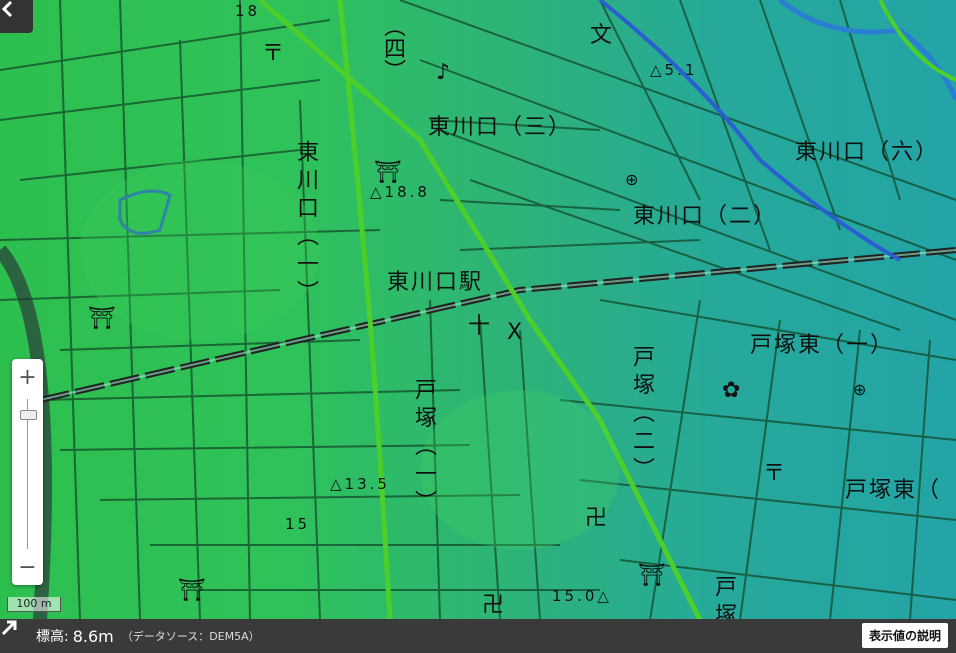 Image resolution: width=956 pixels, height=653 pixels. What do you see at coordinates (423, 448) in the screenshot?
I see `area-label-totsuka-1: 戸塚（一）` at bounding box center [423, 448].